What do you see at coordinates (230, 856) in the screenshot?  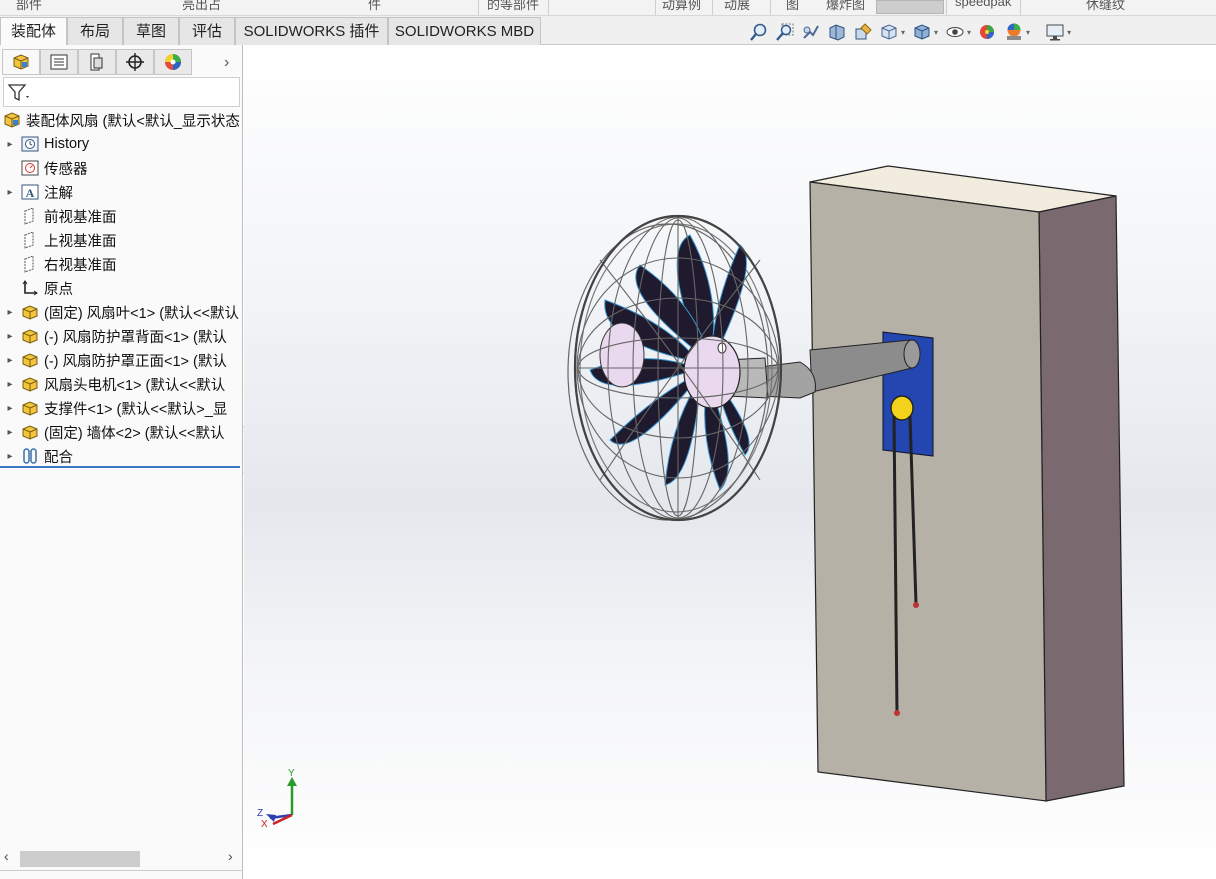 I see `scroll-right-icon: ›` at bounding box center [230, 856].